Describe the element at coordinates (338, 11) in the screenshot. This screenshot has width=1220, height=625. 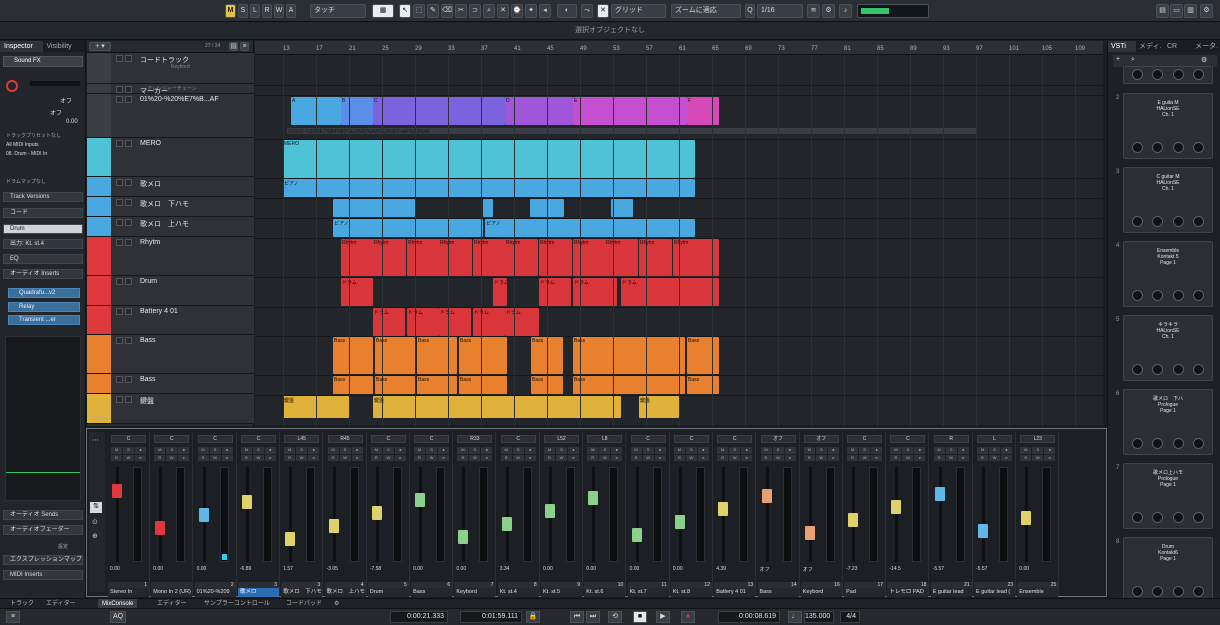
I see `automation-mode-select: タッチ` at that location.